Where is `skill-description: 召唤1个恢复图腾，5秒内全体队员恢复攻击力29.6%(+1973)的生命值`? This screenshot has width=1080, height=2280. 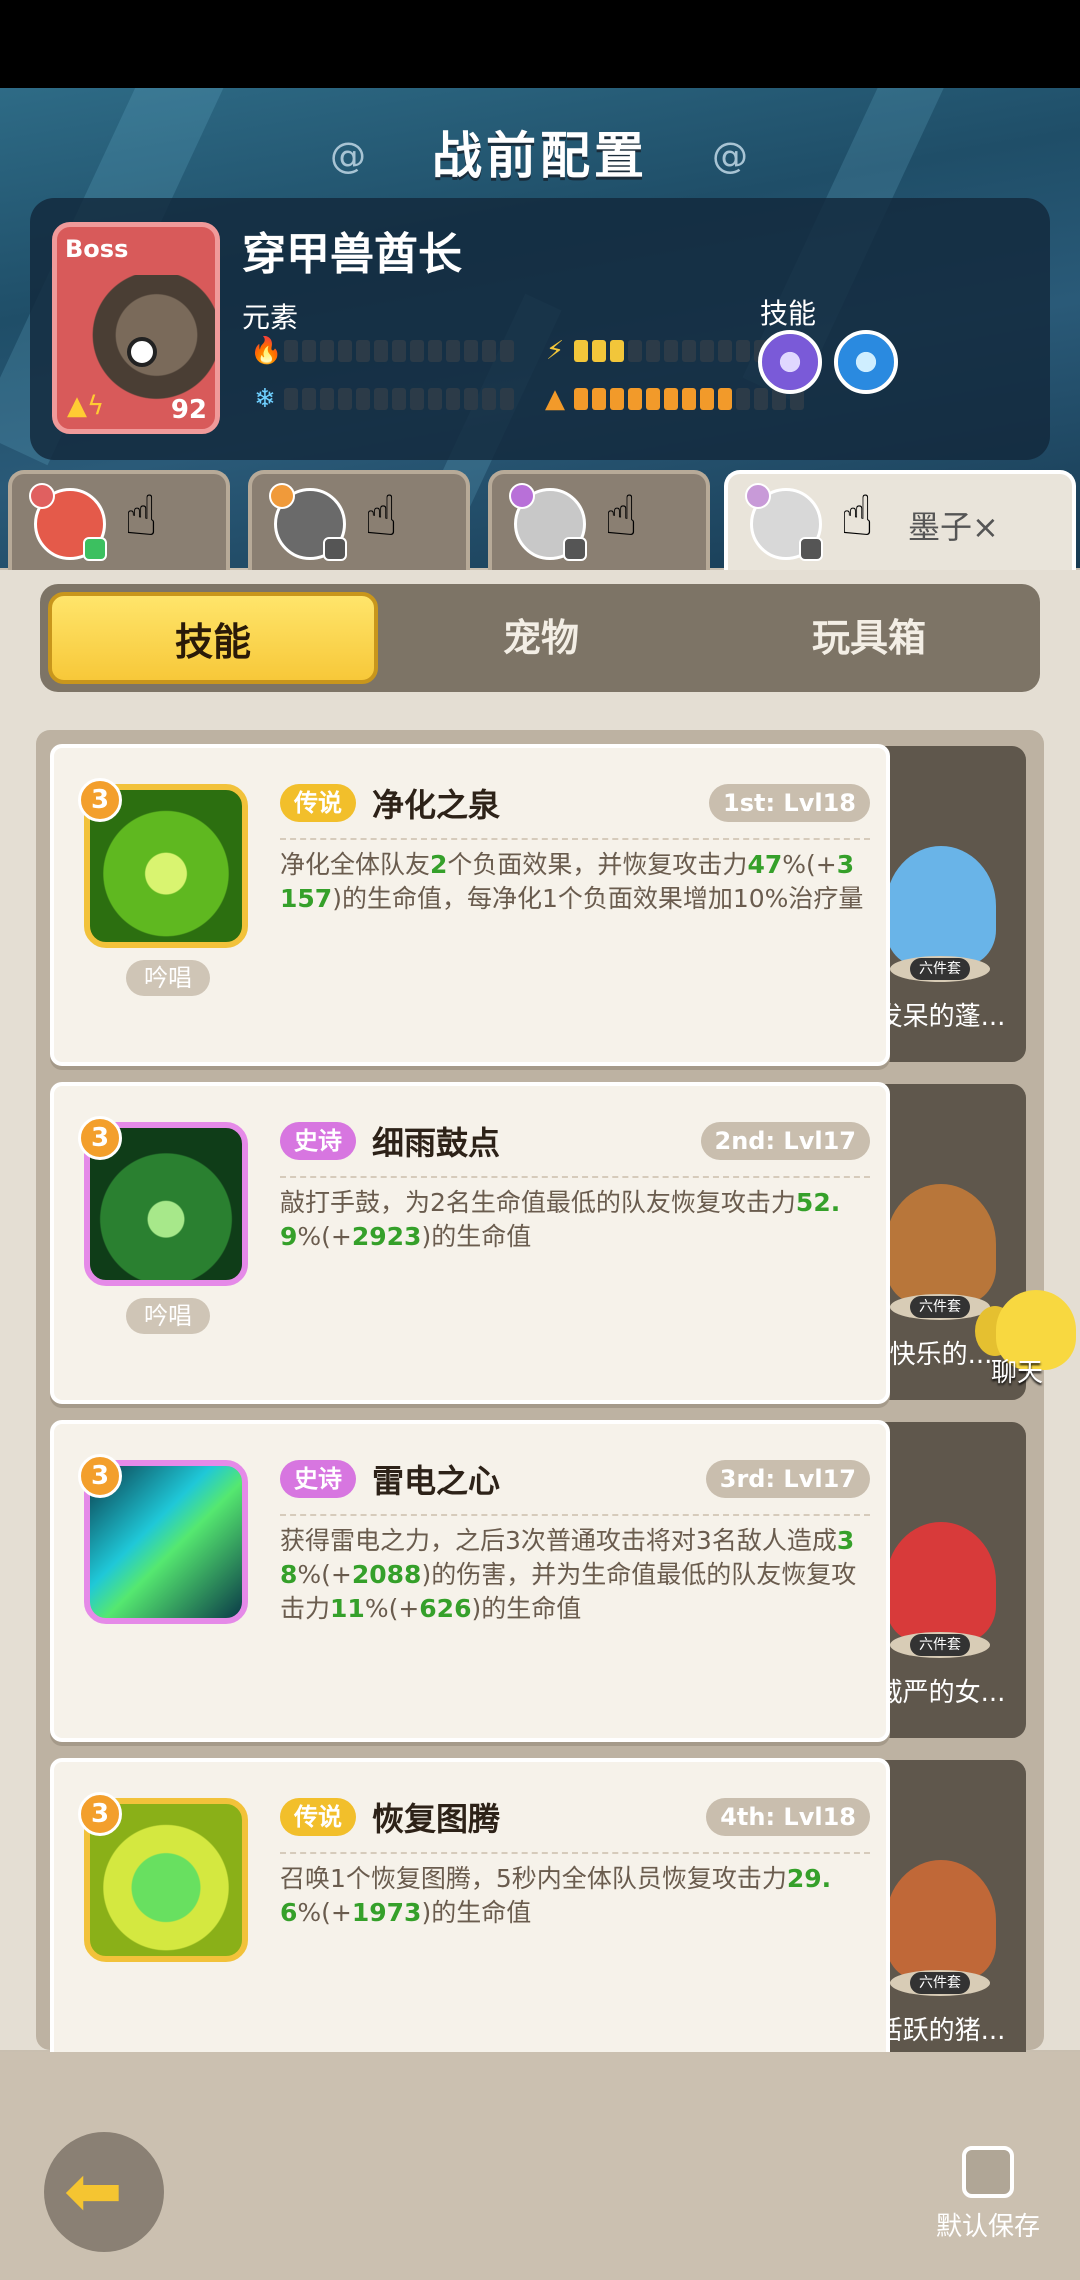 skill-description: 召唤1个恢复图腾，5秒内全体队员恢复攻击力29.6%(+1973)的生命值 is located at coordinates (556, 1895).